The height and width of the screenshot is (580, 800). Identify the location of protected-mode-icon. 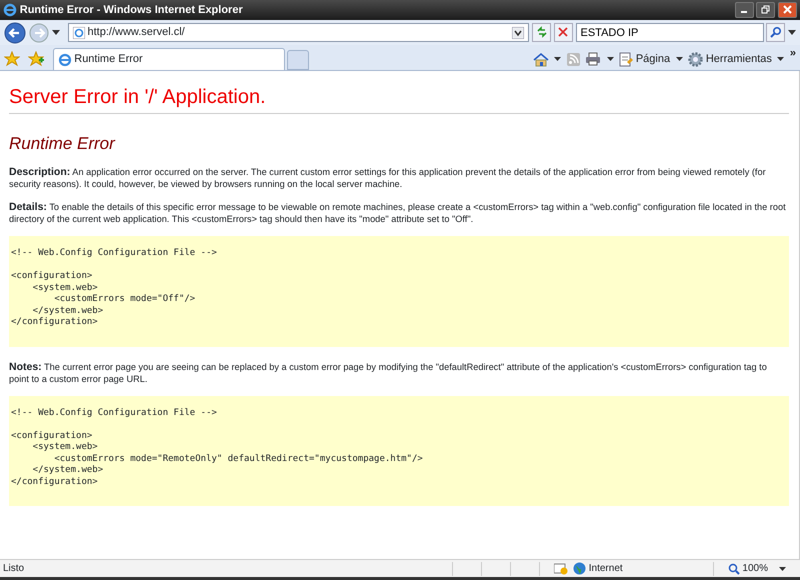
(561, 568).